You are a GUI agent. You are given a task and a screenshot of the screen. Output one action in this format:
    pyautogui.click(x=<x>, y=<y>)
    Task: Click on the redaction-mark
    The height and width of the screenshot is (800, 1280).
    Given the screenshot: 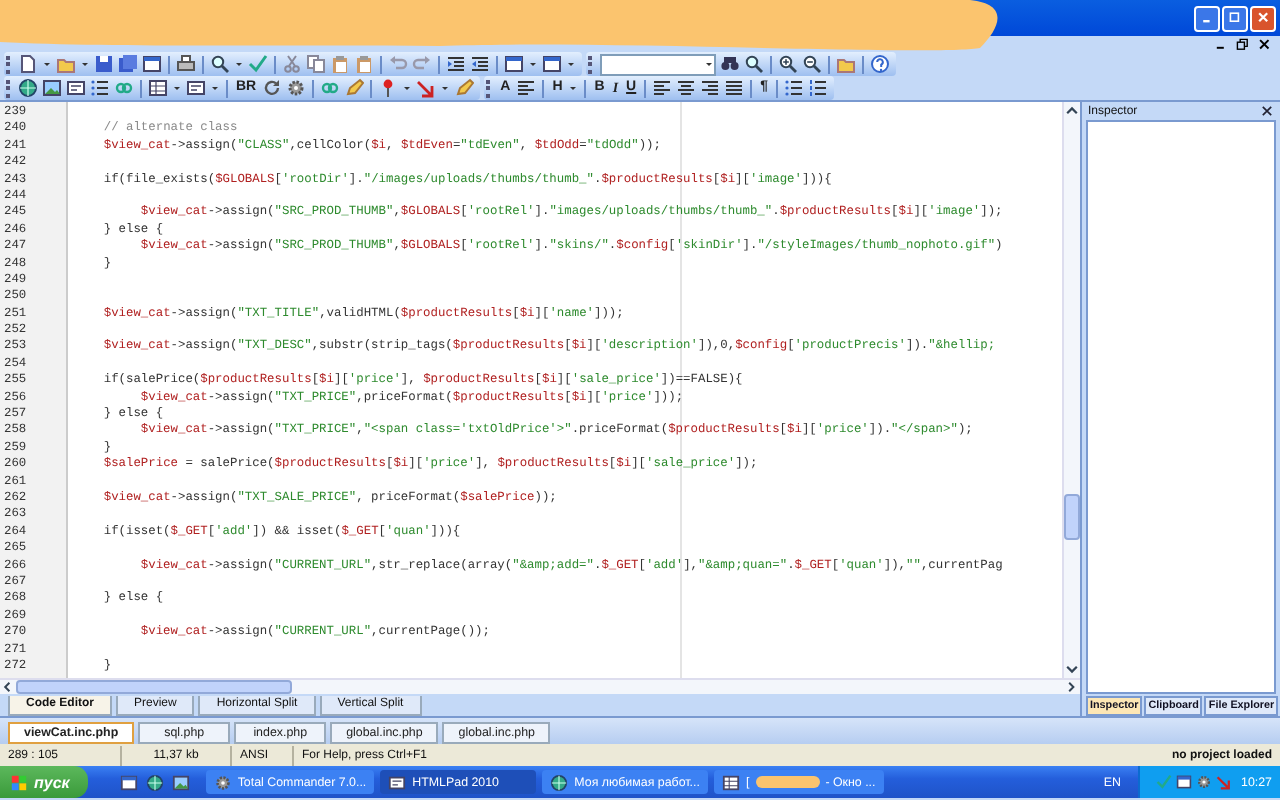 What is the action you would take?
    pyautogui.click(x=787, y=782)
    